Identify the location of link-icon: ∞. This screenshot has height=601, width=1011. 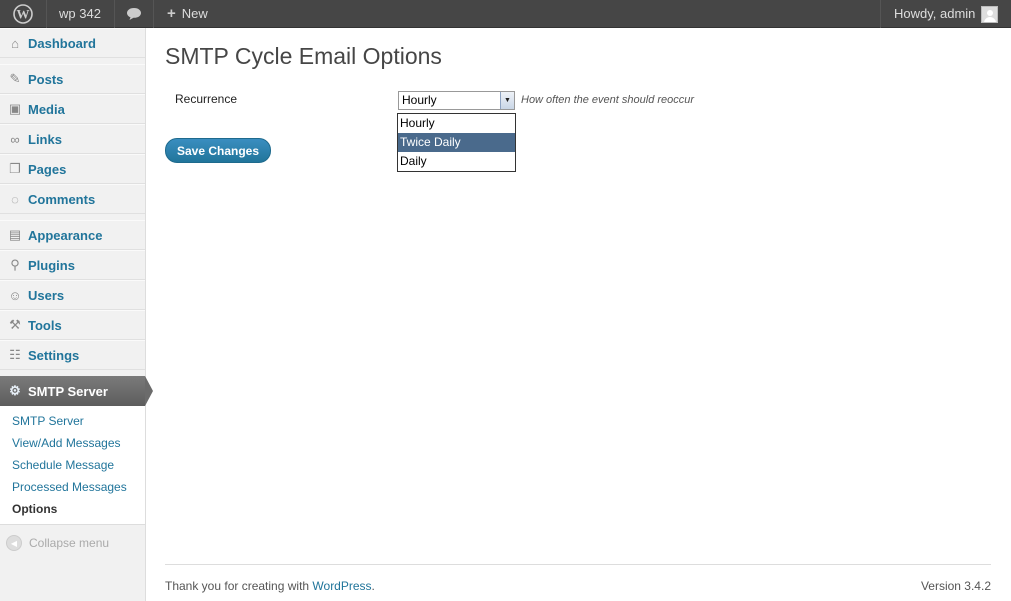
(15, 139).